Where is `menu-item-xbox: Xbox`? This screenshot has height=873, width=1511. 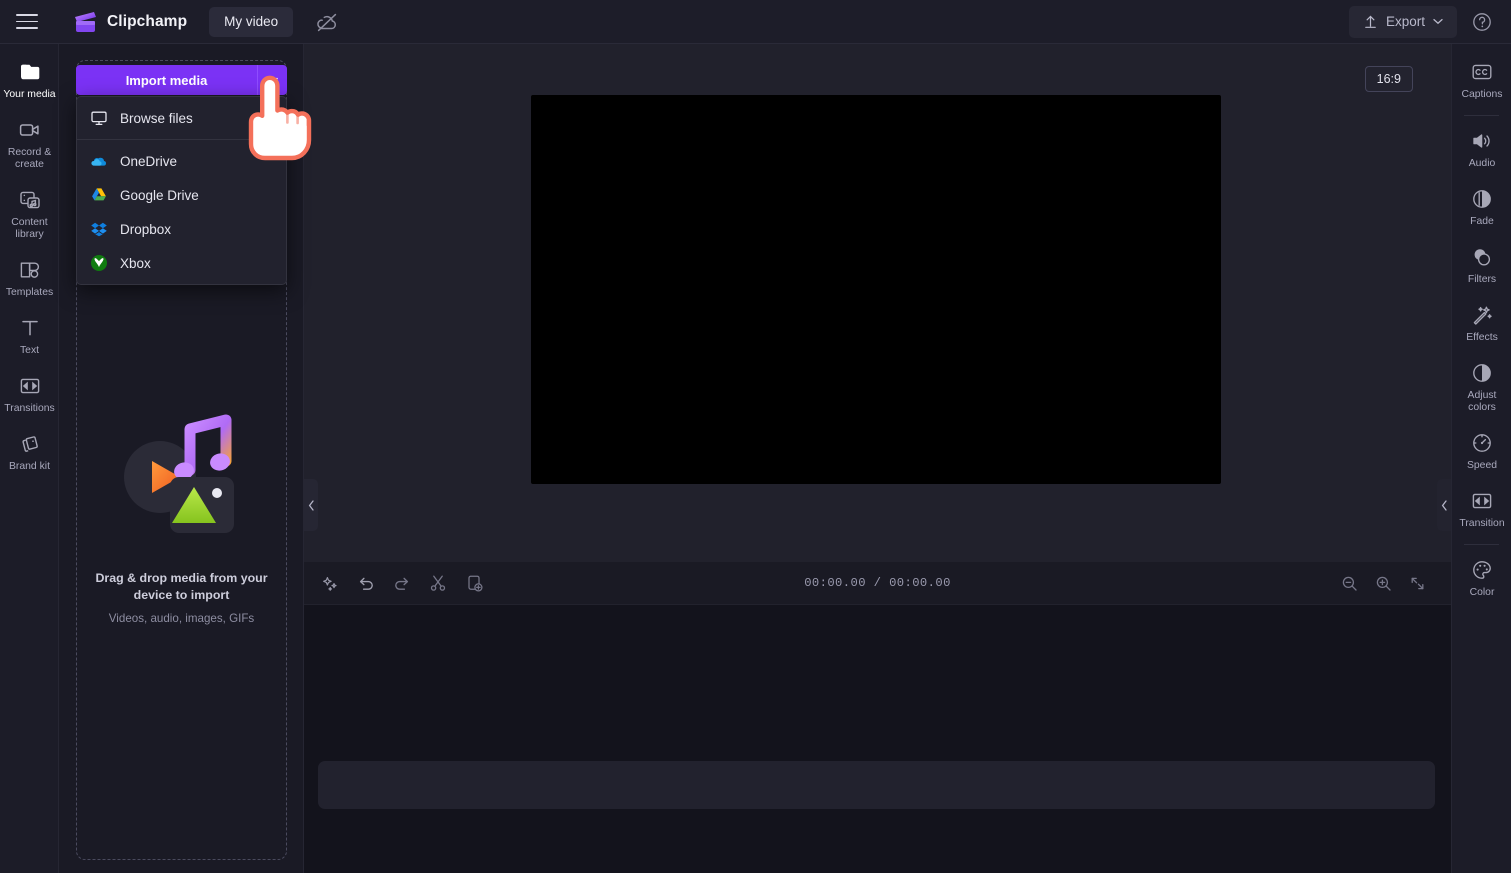 menu-item-xbox: Xbox is located at coordinates (181, 263).